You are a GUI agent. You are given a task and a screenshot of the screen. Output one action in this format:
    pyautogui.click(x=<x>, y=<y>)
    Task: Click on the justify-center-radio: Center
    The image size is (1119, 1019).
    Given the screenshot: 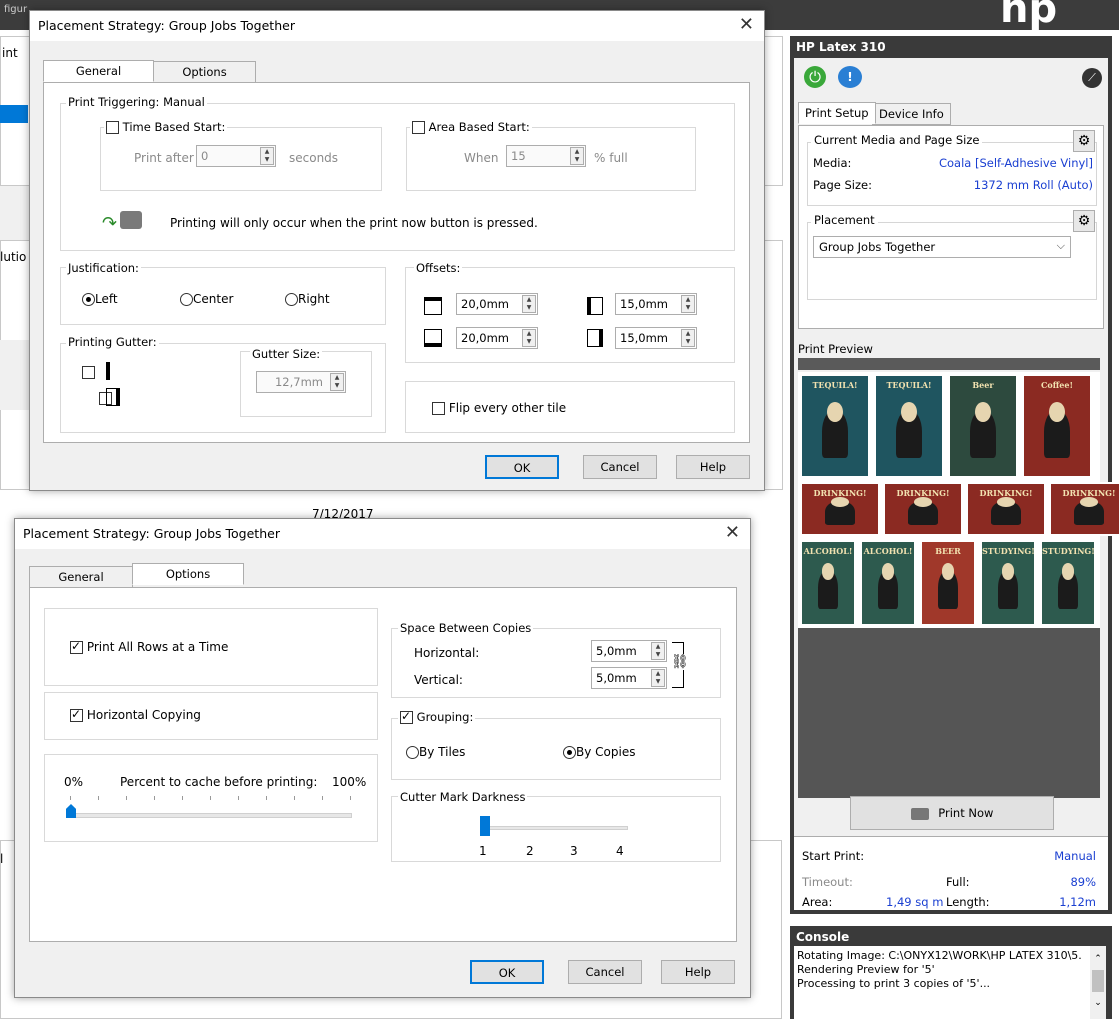 What is the action you would take?
    pyautogui.click(x=206, y=299)
    